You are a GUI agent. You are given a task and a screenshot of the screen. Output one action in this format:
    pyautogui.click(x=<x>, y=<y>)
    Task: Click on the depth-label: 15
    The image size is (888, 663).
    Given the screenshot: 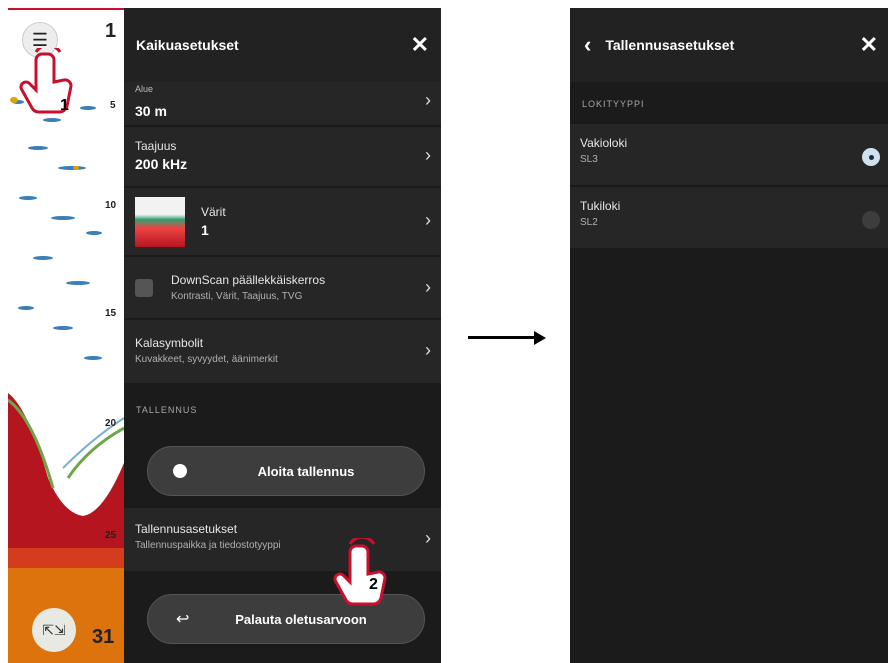 What is the action you would take?
    pyautogui.click(x=111, y=313)
    